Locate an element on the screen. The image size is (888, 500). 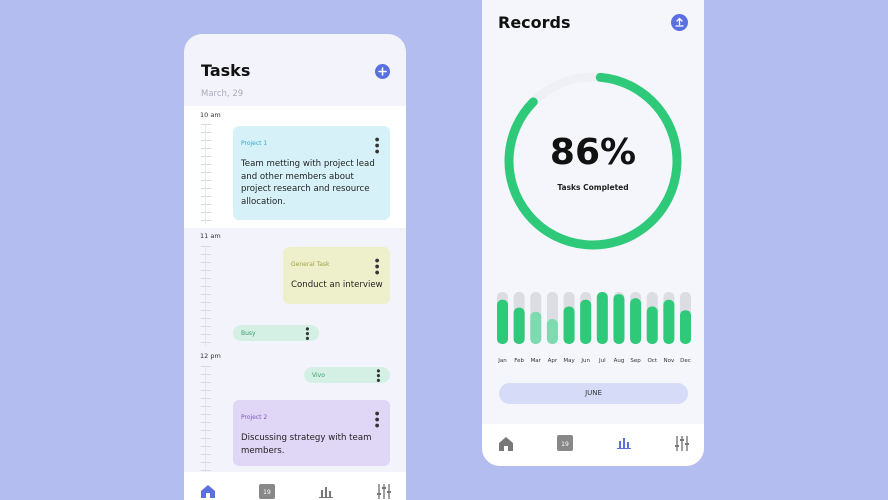
task-tag: Busy is located at coordinates (248, 333).